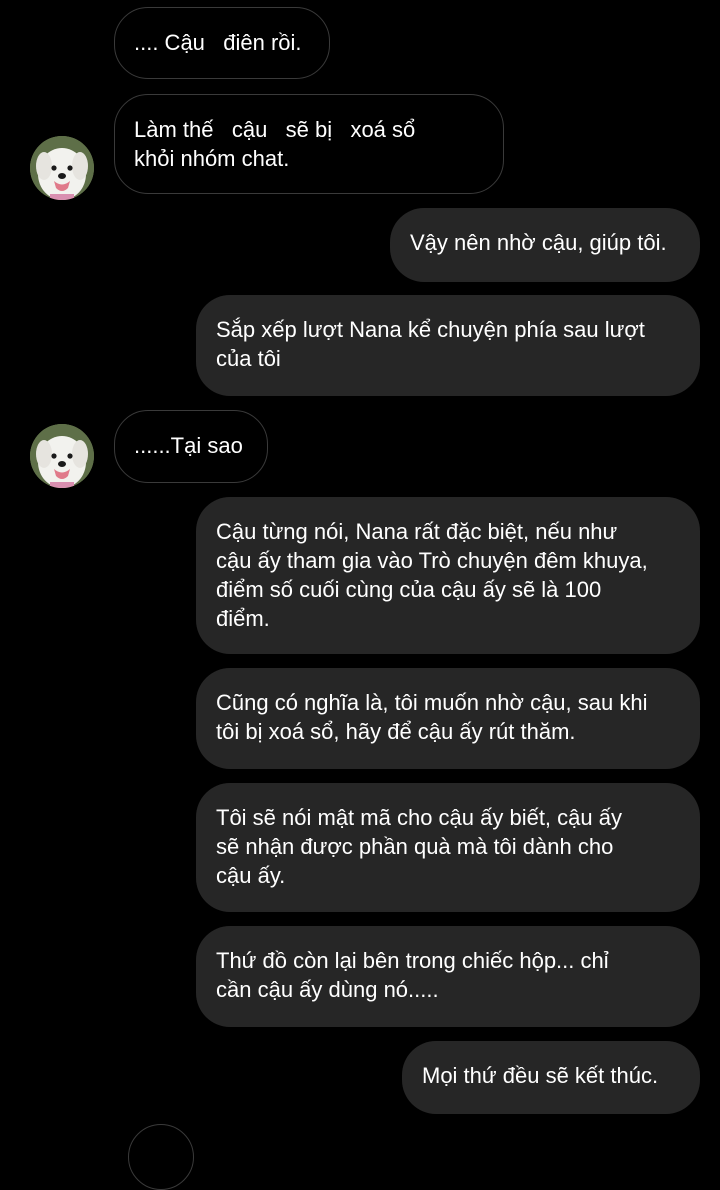  What do you see at coordinates (545, 245) in the screenshot?
I see `message-outgoing: Vậy nên nhờ cậu, giúp tôi.` at bounding box center [545, 245].